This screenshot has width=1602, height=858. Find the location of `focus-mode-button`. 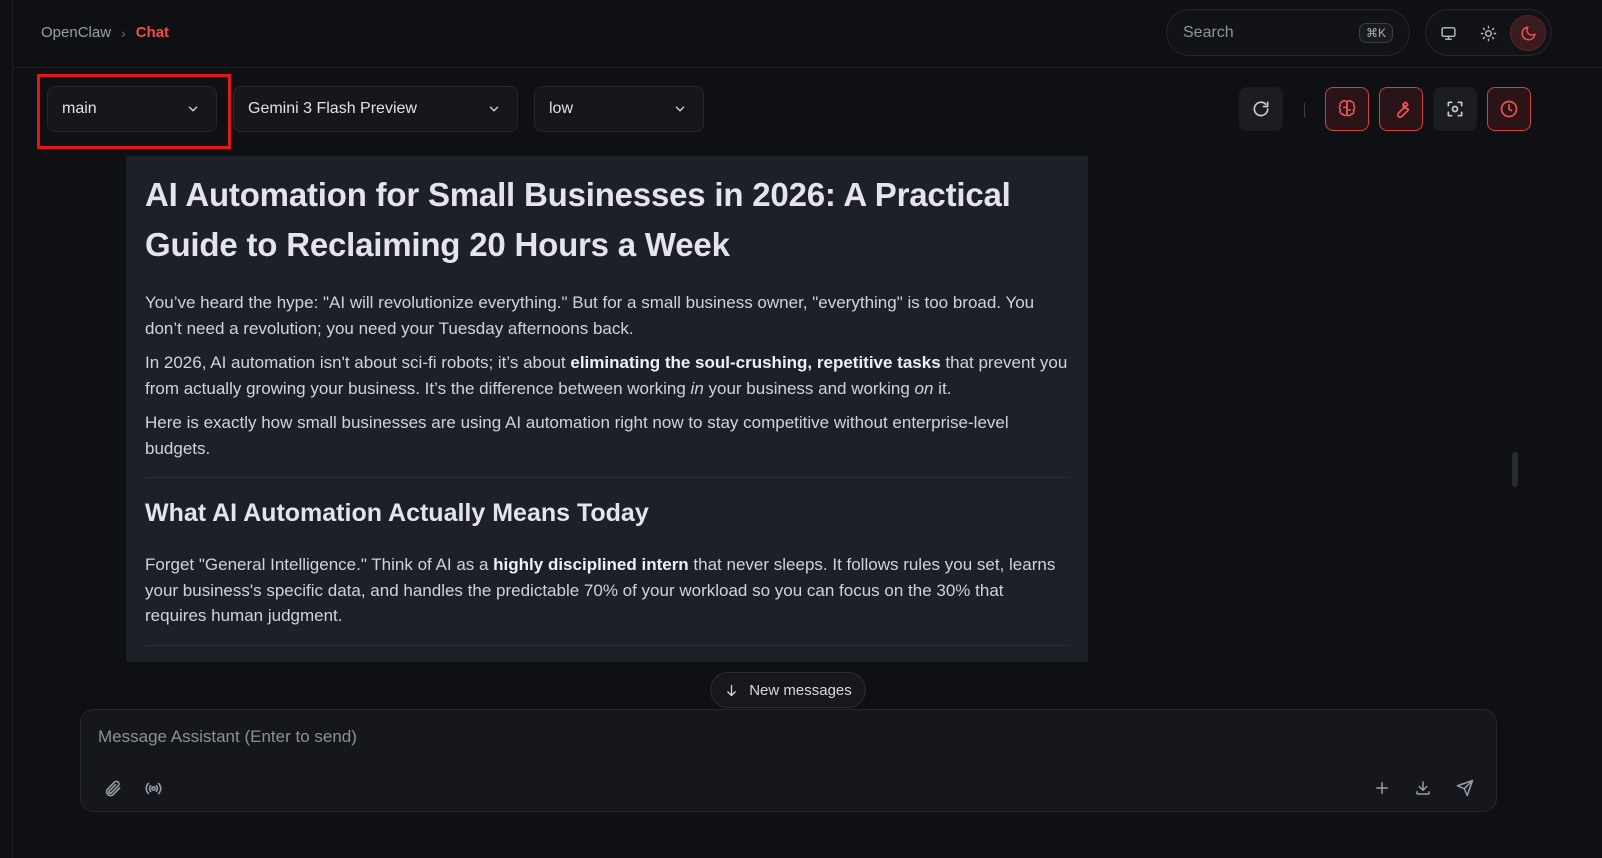

focus-mode-button is located at coordinates (1455, 109).